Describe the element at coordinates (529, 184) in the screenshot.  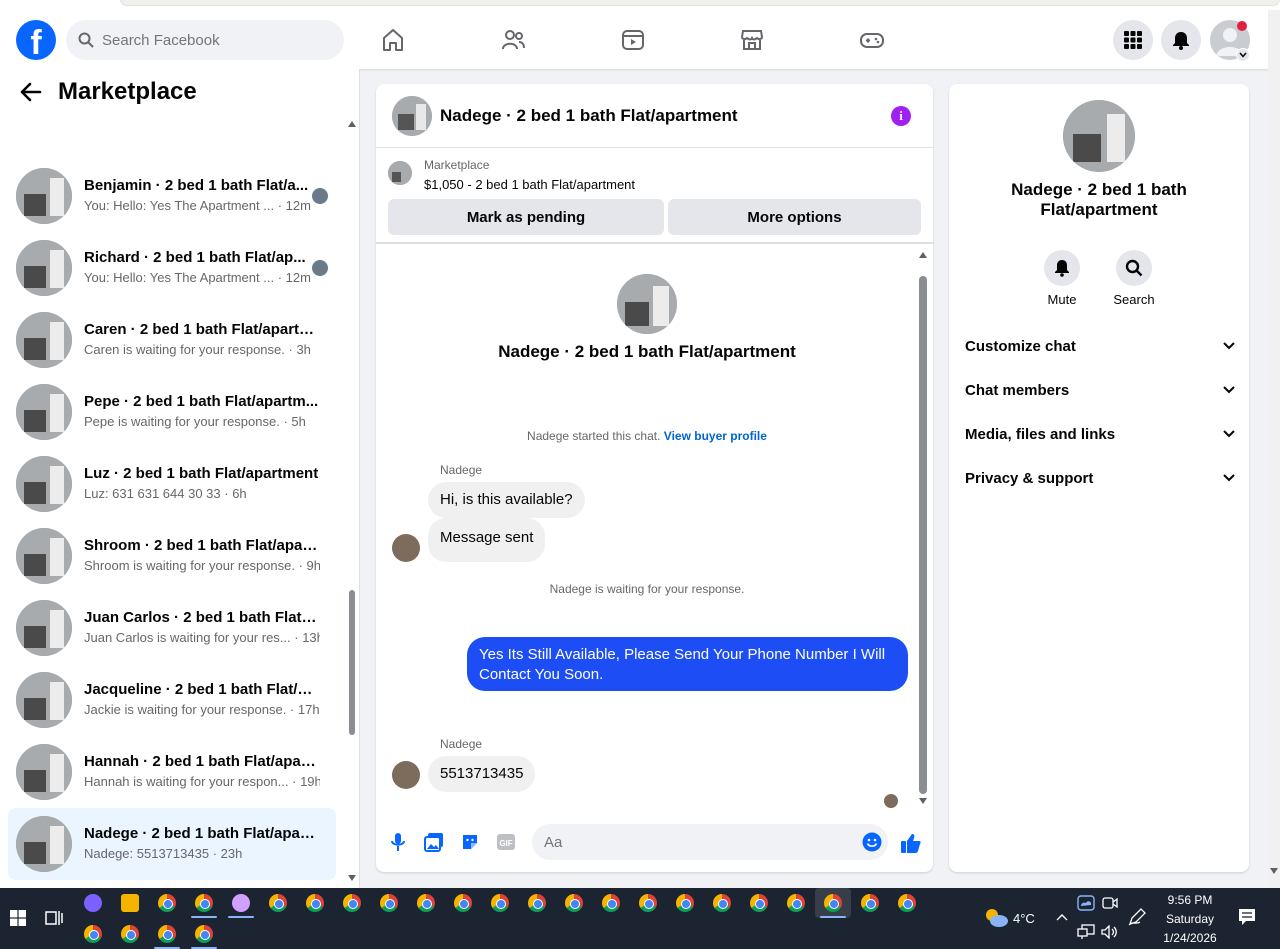
I see `listing-title: $1,050 - 2 bed 1 bath Flat/apartment` at that location.